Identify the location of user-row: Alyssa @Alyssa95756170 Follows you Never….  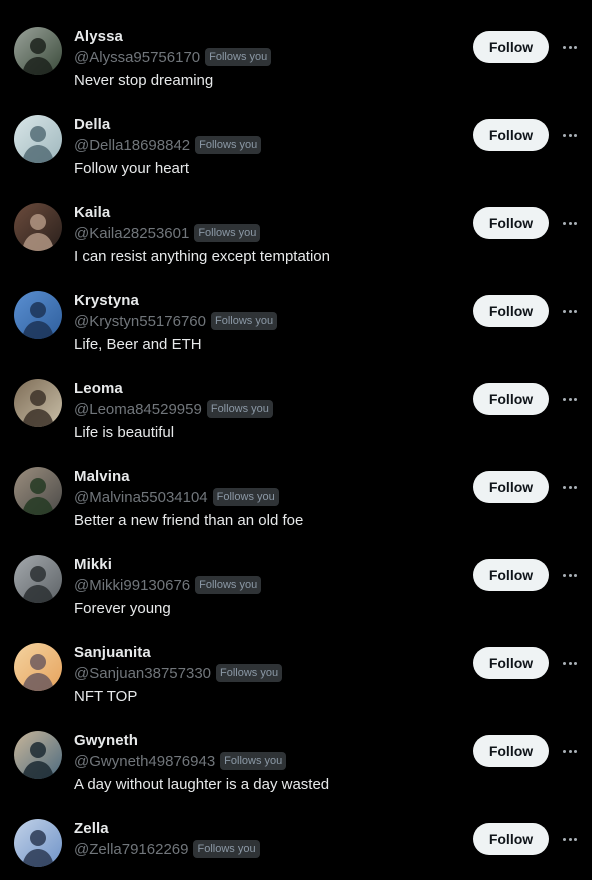
(296, 44).